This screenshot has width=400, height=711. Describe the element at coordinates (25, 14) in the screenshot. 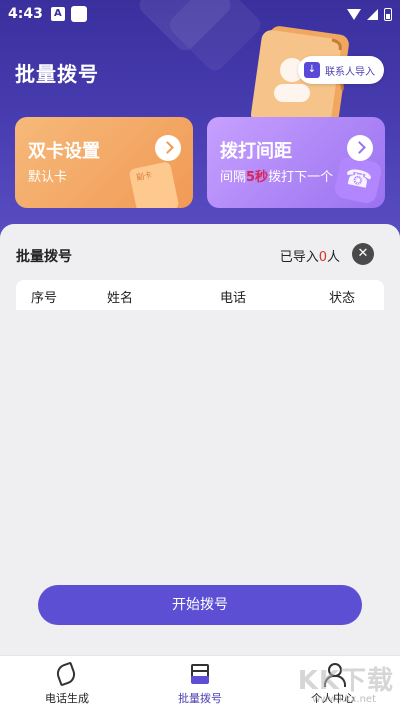

I see `status-time: 4:43` at that location.